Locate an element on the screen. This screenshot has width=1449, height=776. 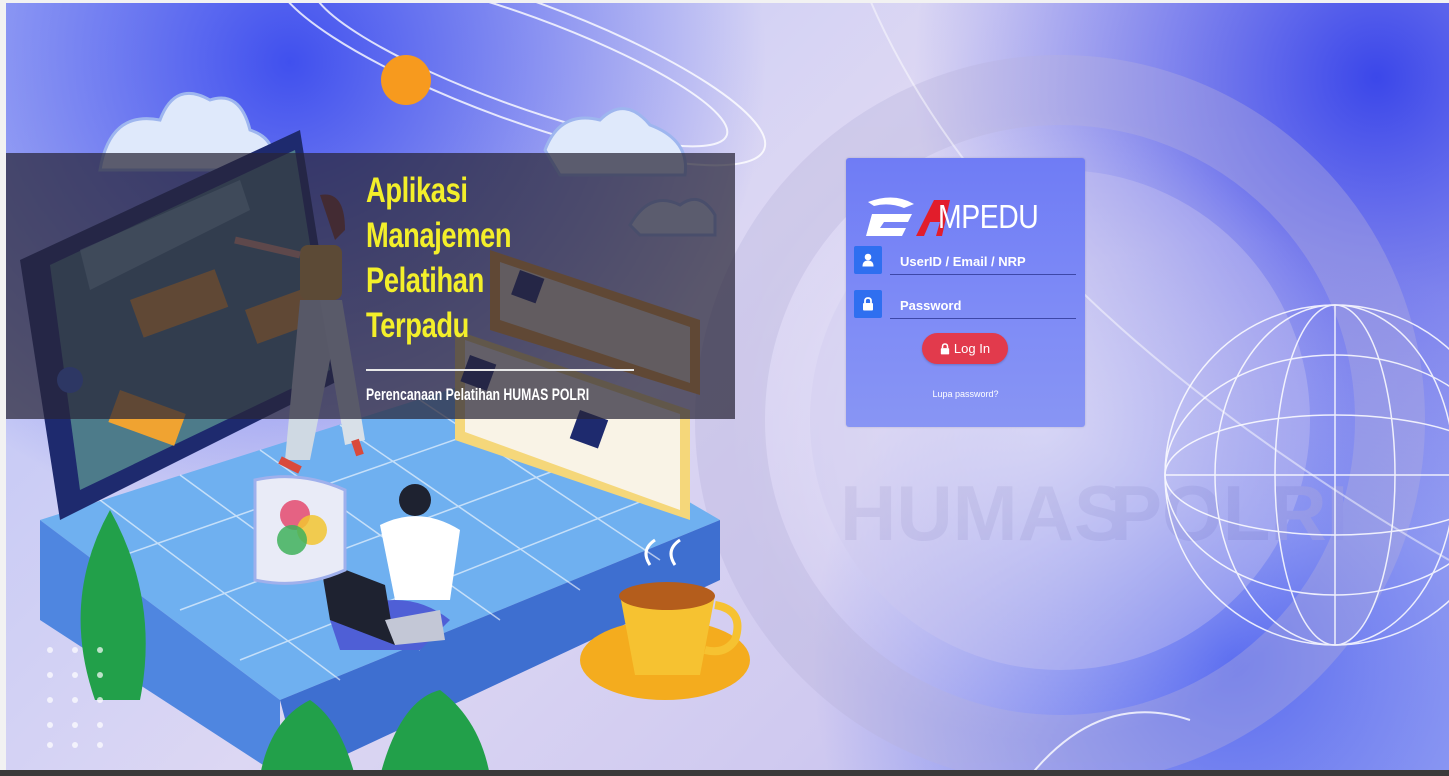
userid-field is located at coordinates (966, 259).